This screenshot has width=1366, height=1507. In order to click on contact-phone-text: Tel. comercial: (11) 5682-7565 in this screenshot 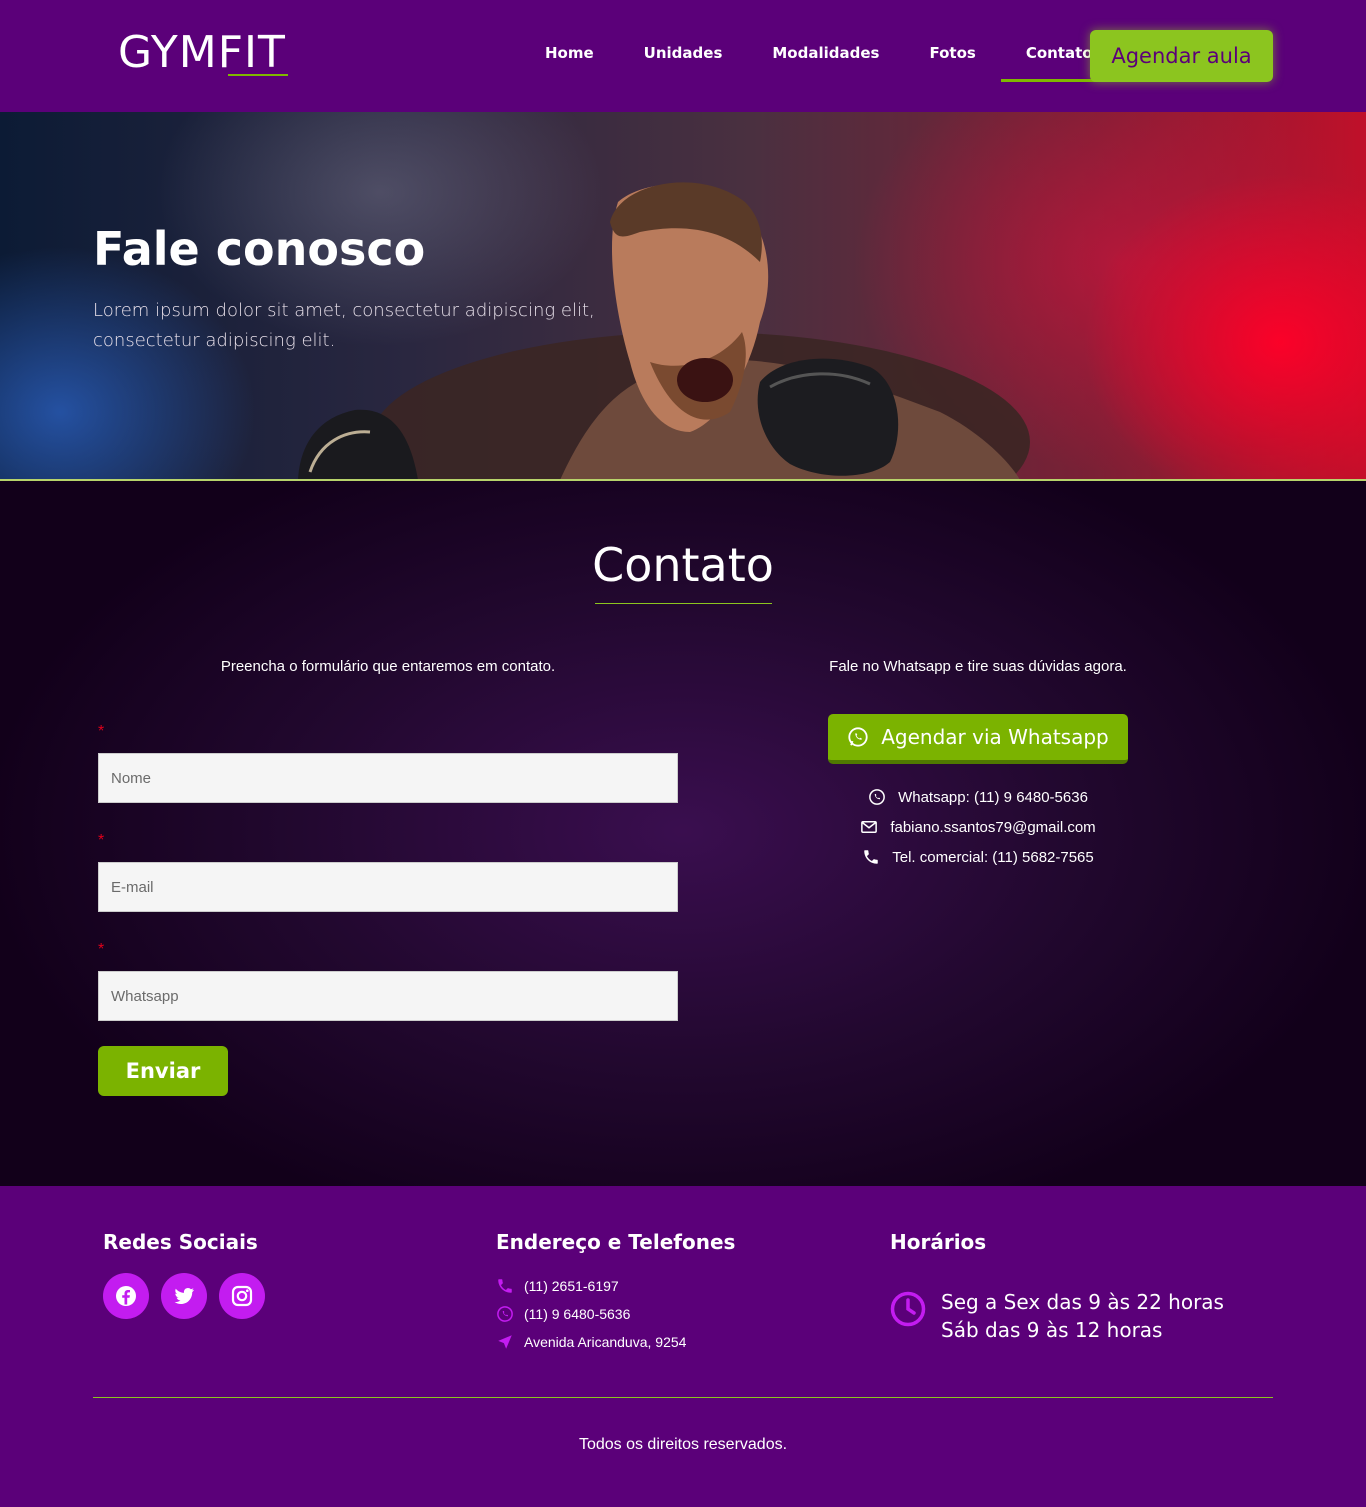, I will do `click(993, 857)`.